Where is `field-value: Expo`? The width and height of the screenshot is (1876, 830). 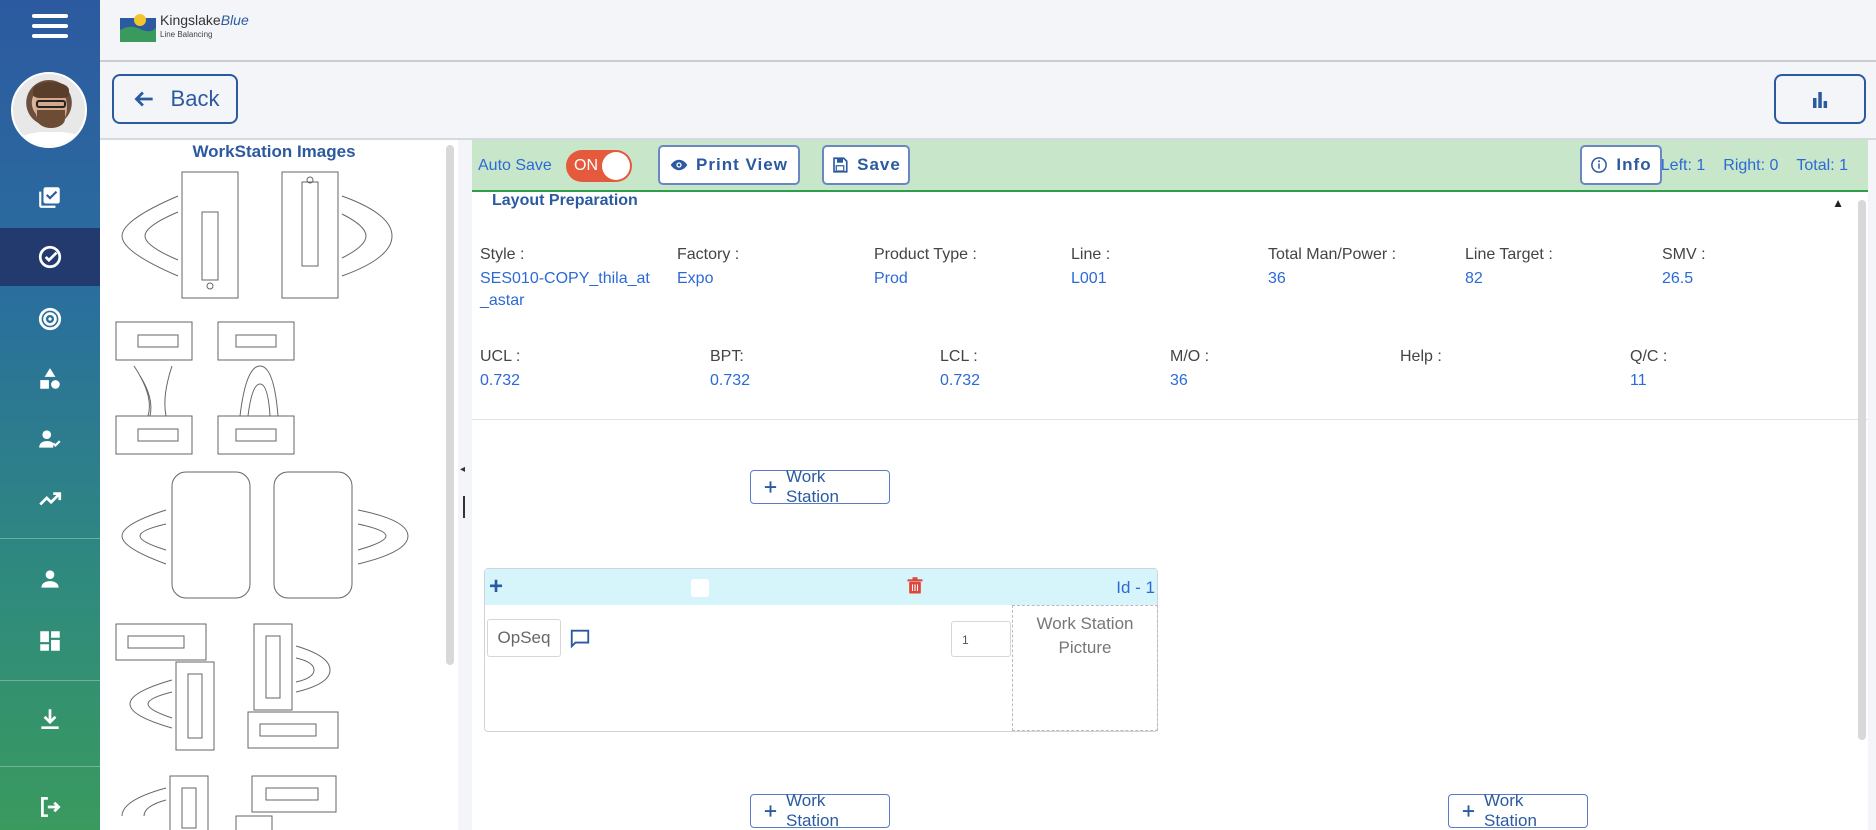
field-value: Expo is located at coordinates (695, 278).